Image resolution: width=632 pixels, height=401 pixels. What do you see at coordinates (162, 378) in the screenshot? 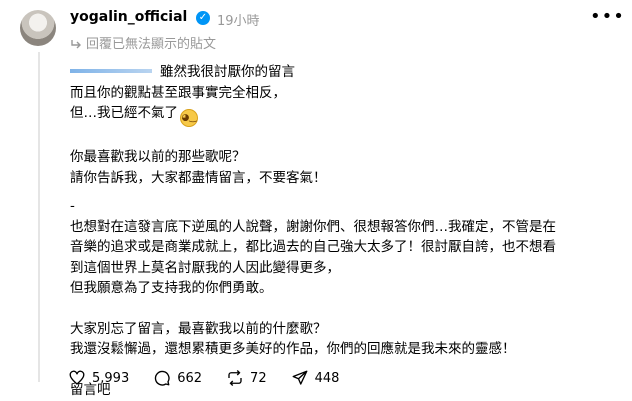
I see `comment-icon` at bounding box center [162, 378].